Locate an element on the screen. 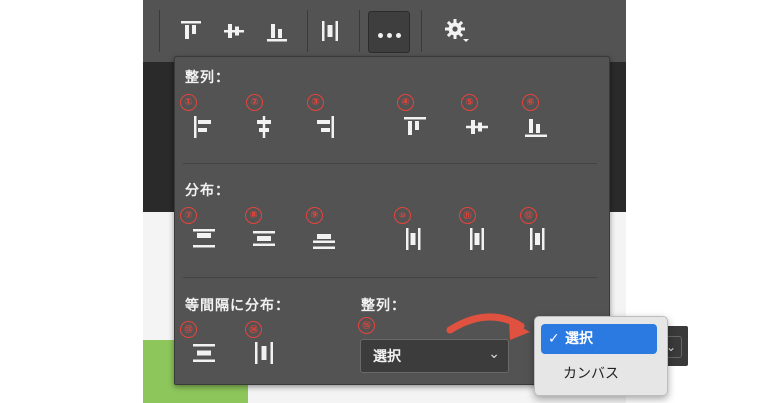  align-to-dropdown: ✓ 選択 カンバス is located at coordinates (601, 356).